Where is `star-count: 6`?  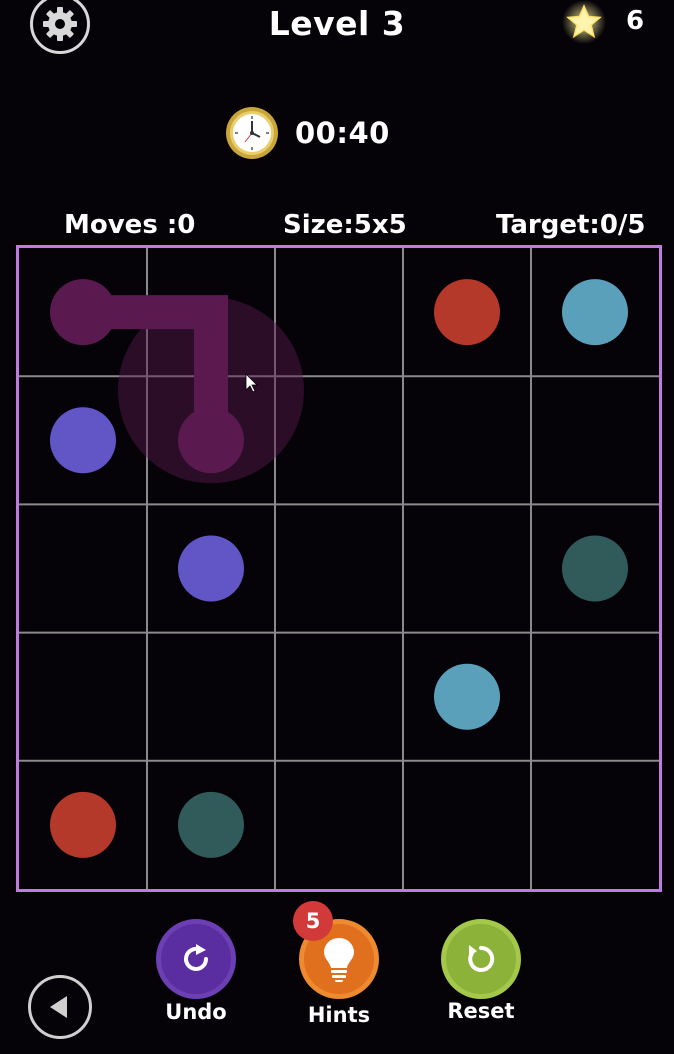
star-count: 6 is located at coordinates (635, 21).